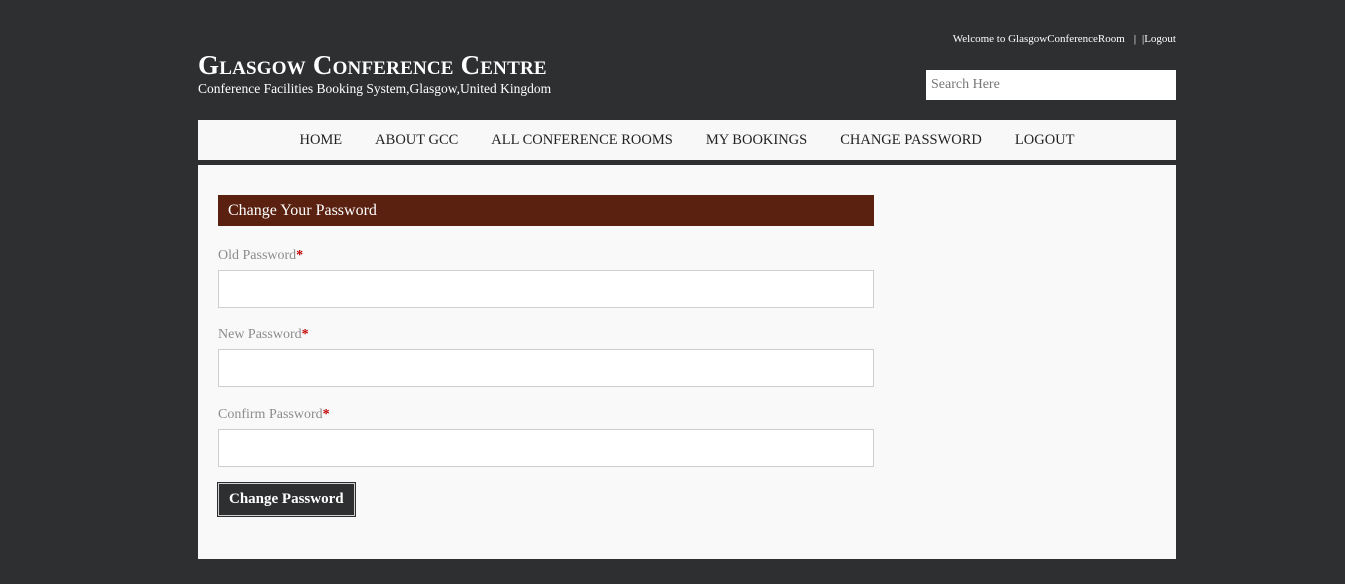 The height and width of the screenshot is (584, 1345). I want to click on nav-item-change-password: CHANGE PASSWORD, so click(911, 140).